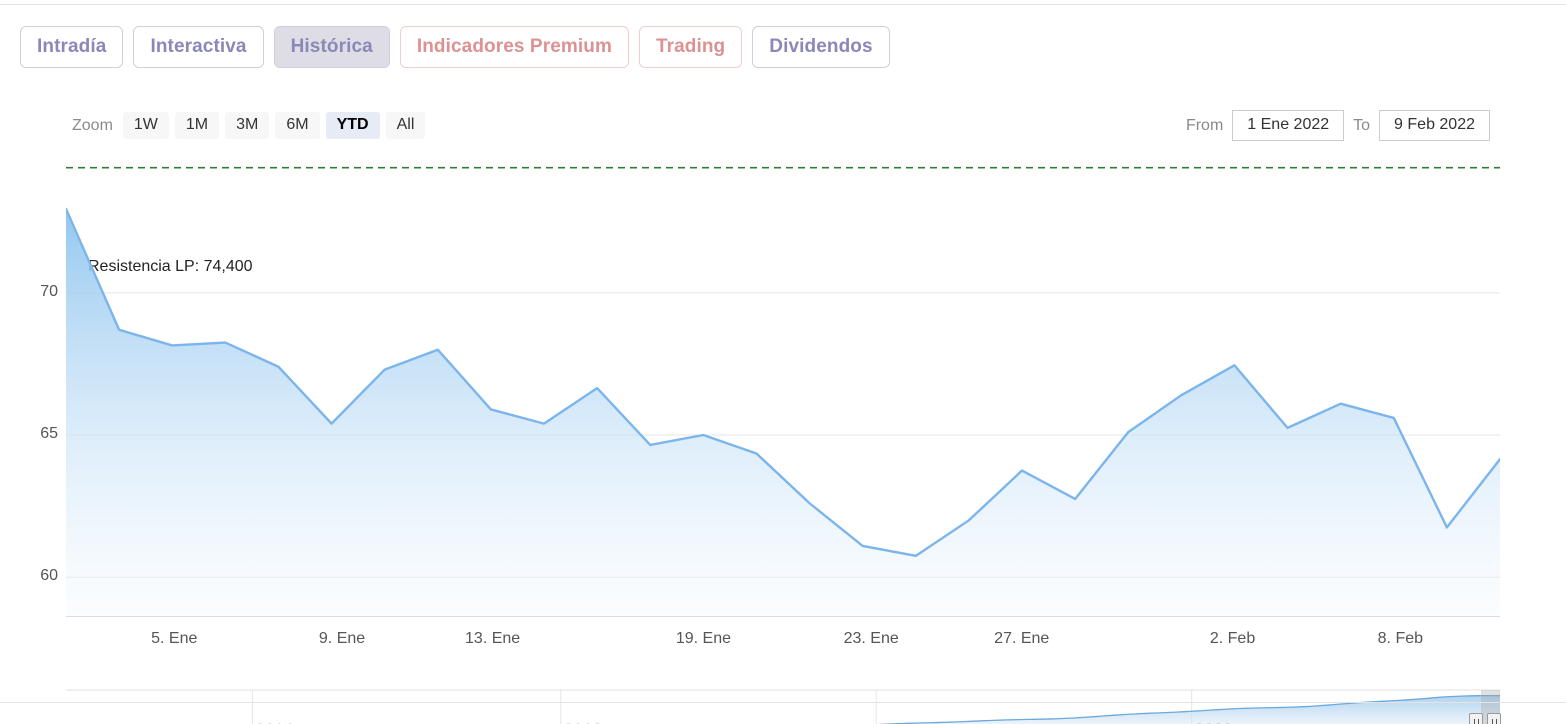 The image size is (1566, 724). What do you see at coordinates (352, 125) in the screenshot?
I see `zoom-button-ytd: YTD` at bounding box center [352, 125].